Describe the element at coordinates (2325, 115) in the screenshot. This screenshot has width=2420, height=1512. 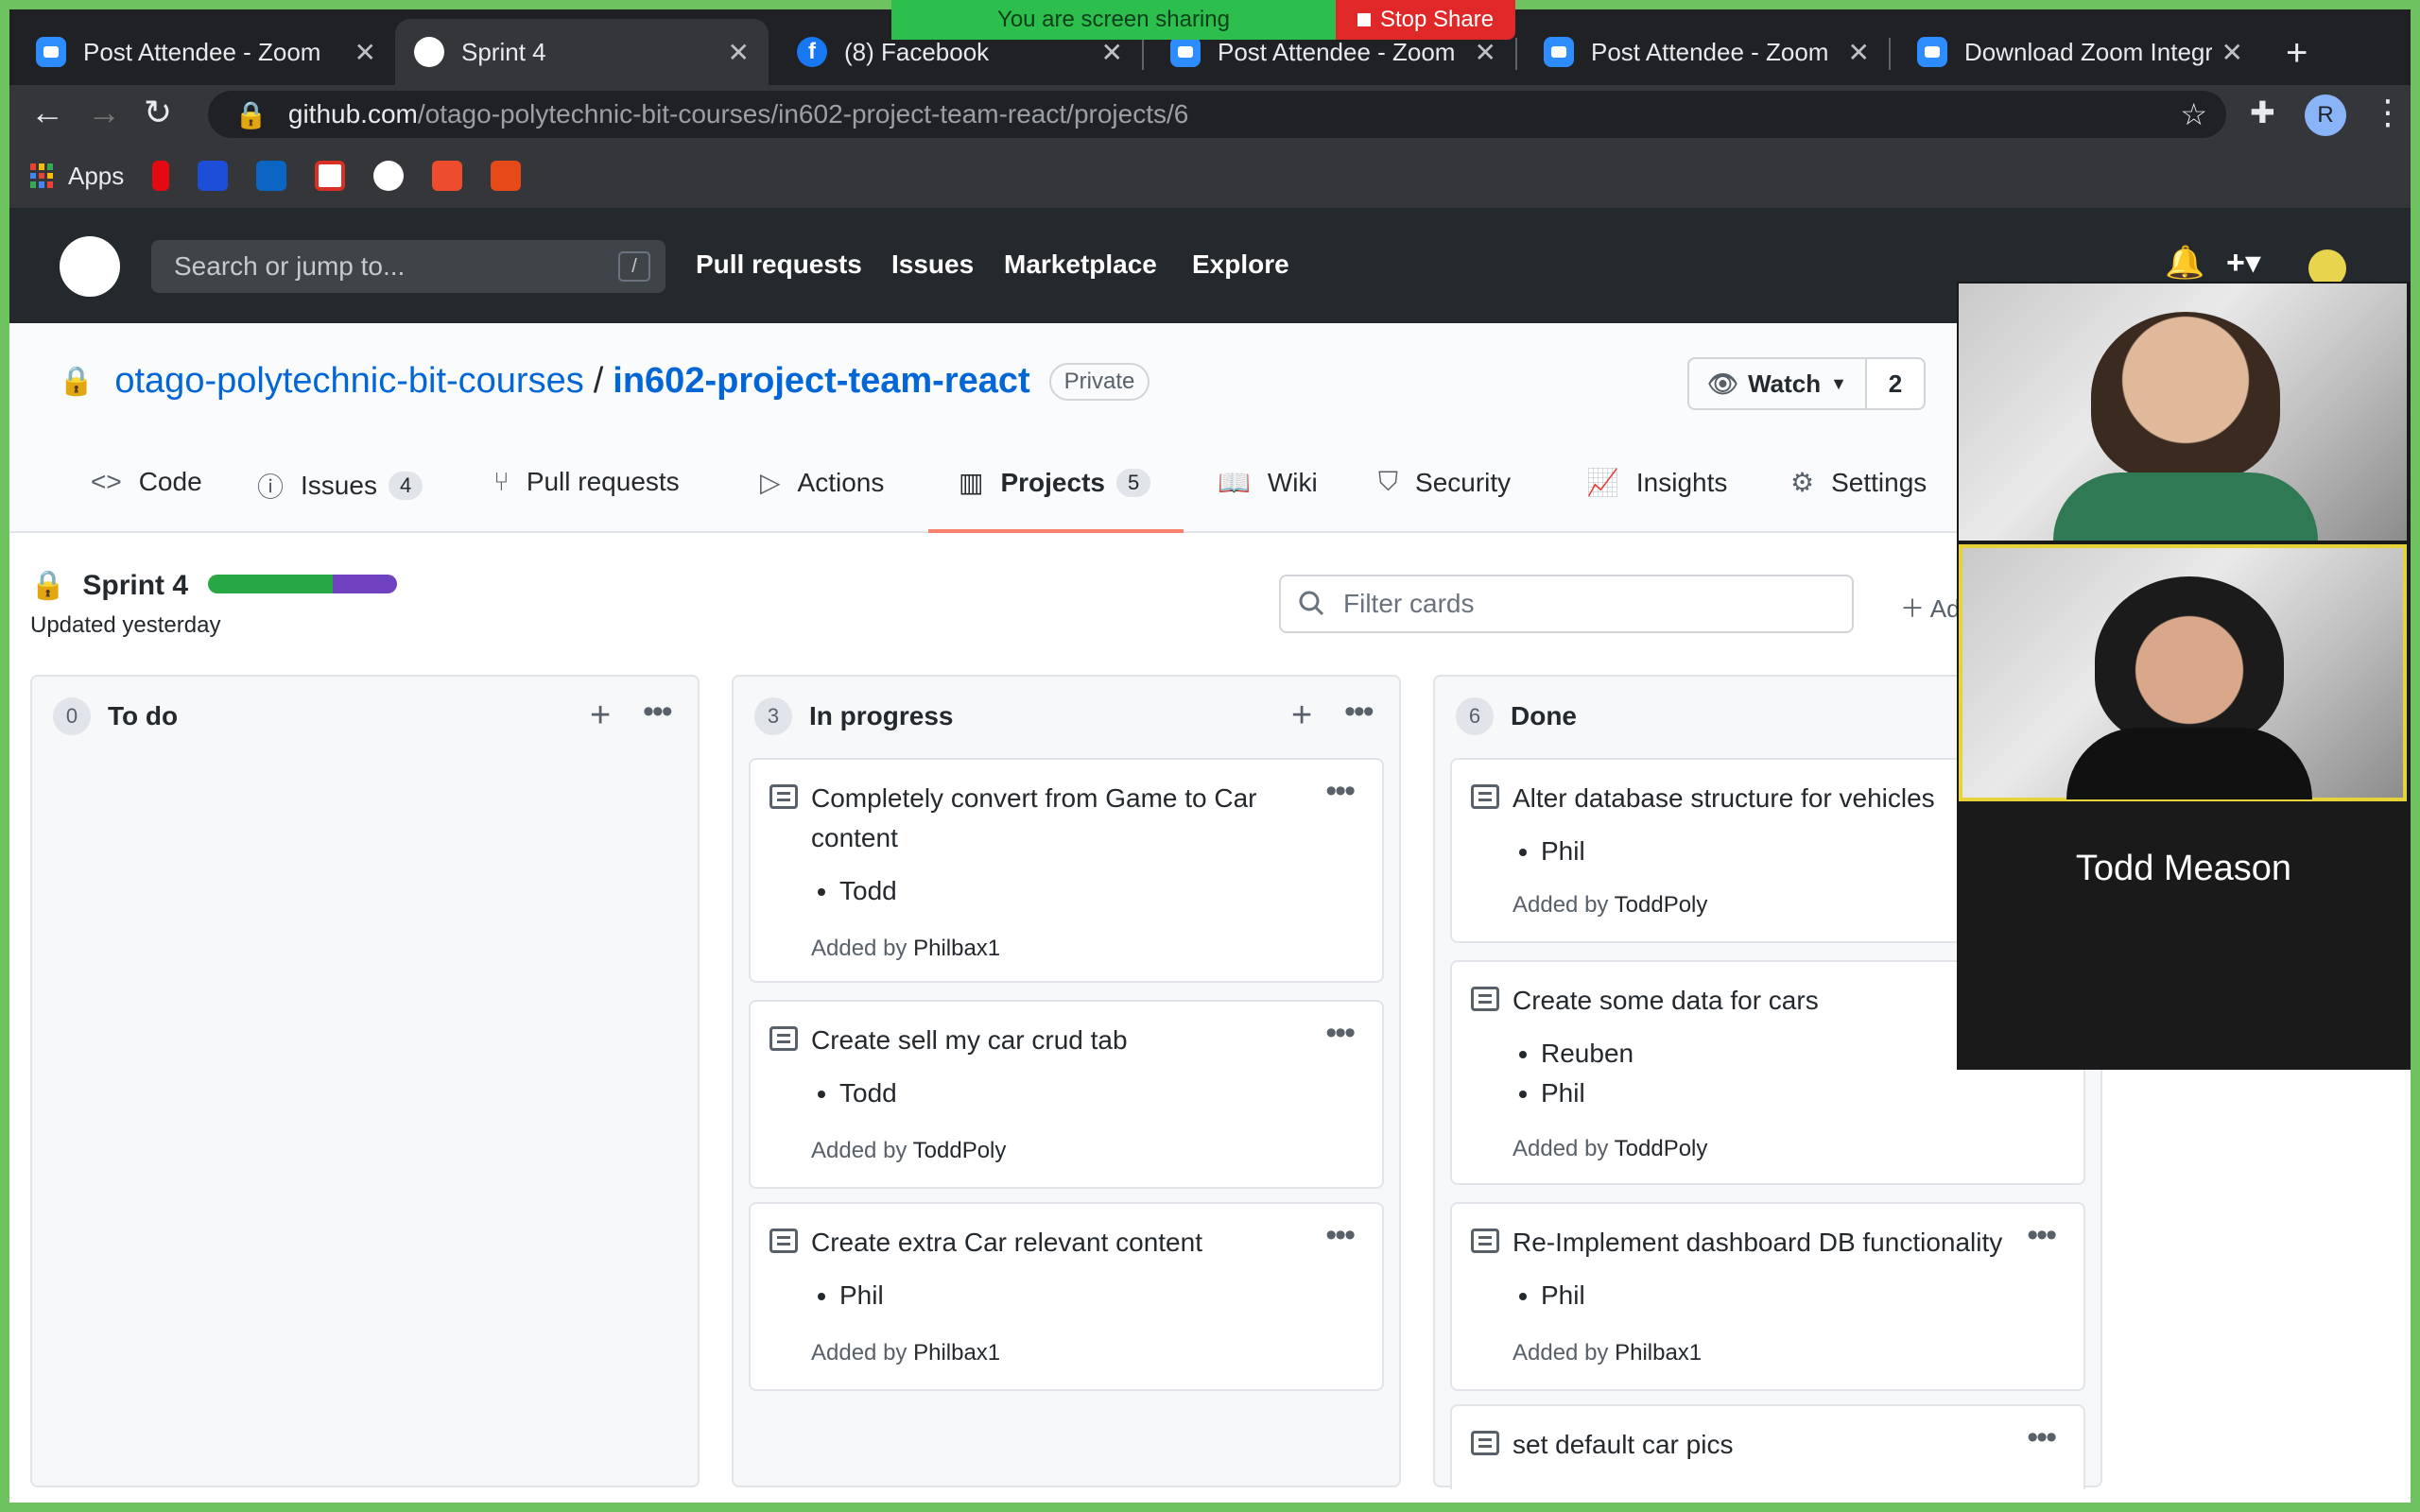
I see `profile-avatar: R` at that location.